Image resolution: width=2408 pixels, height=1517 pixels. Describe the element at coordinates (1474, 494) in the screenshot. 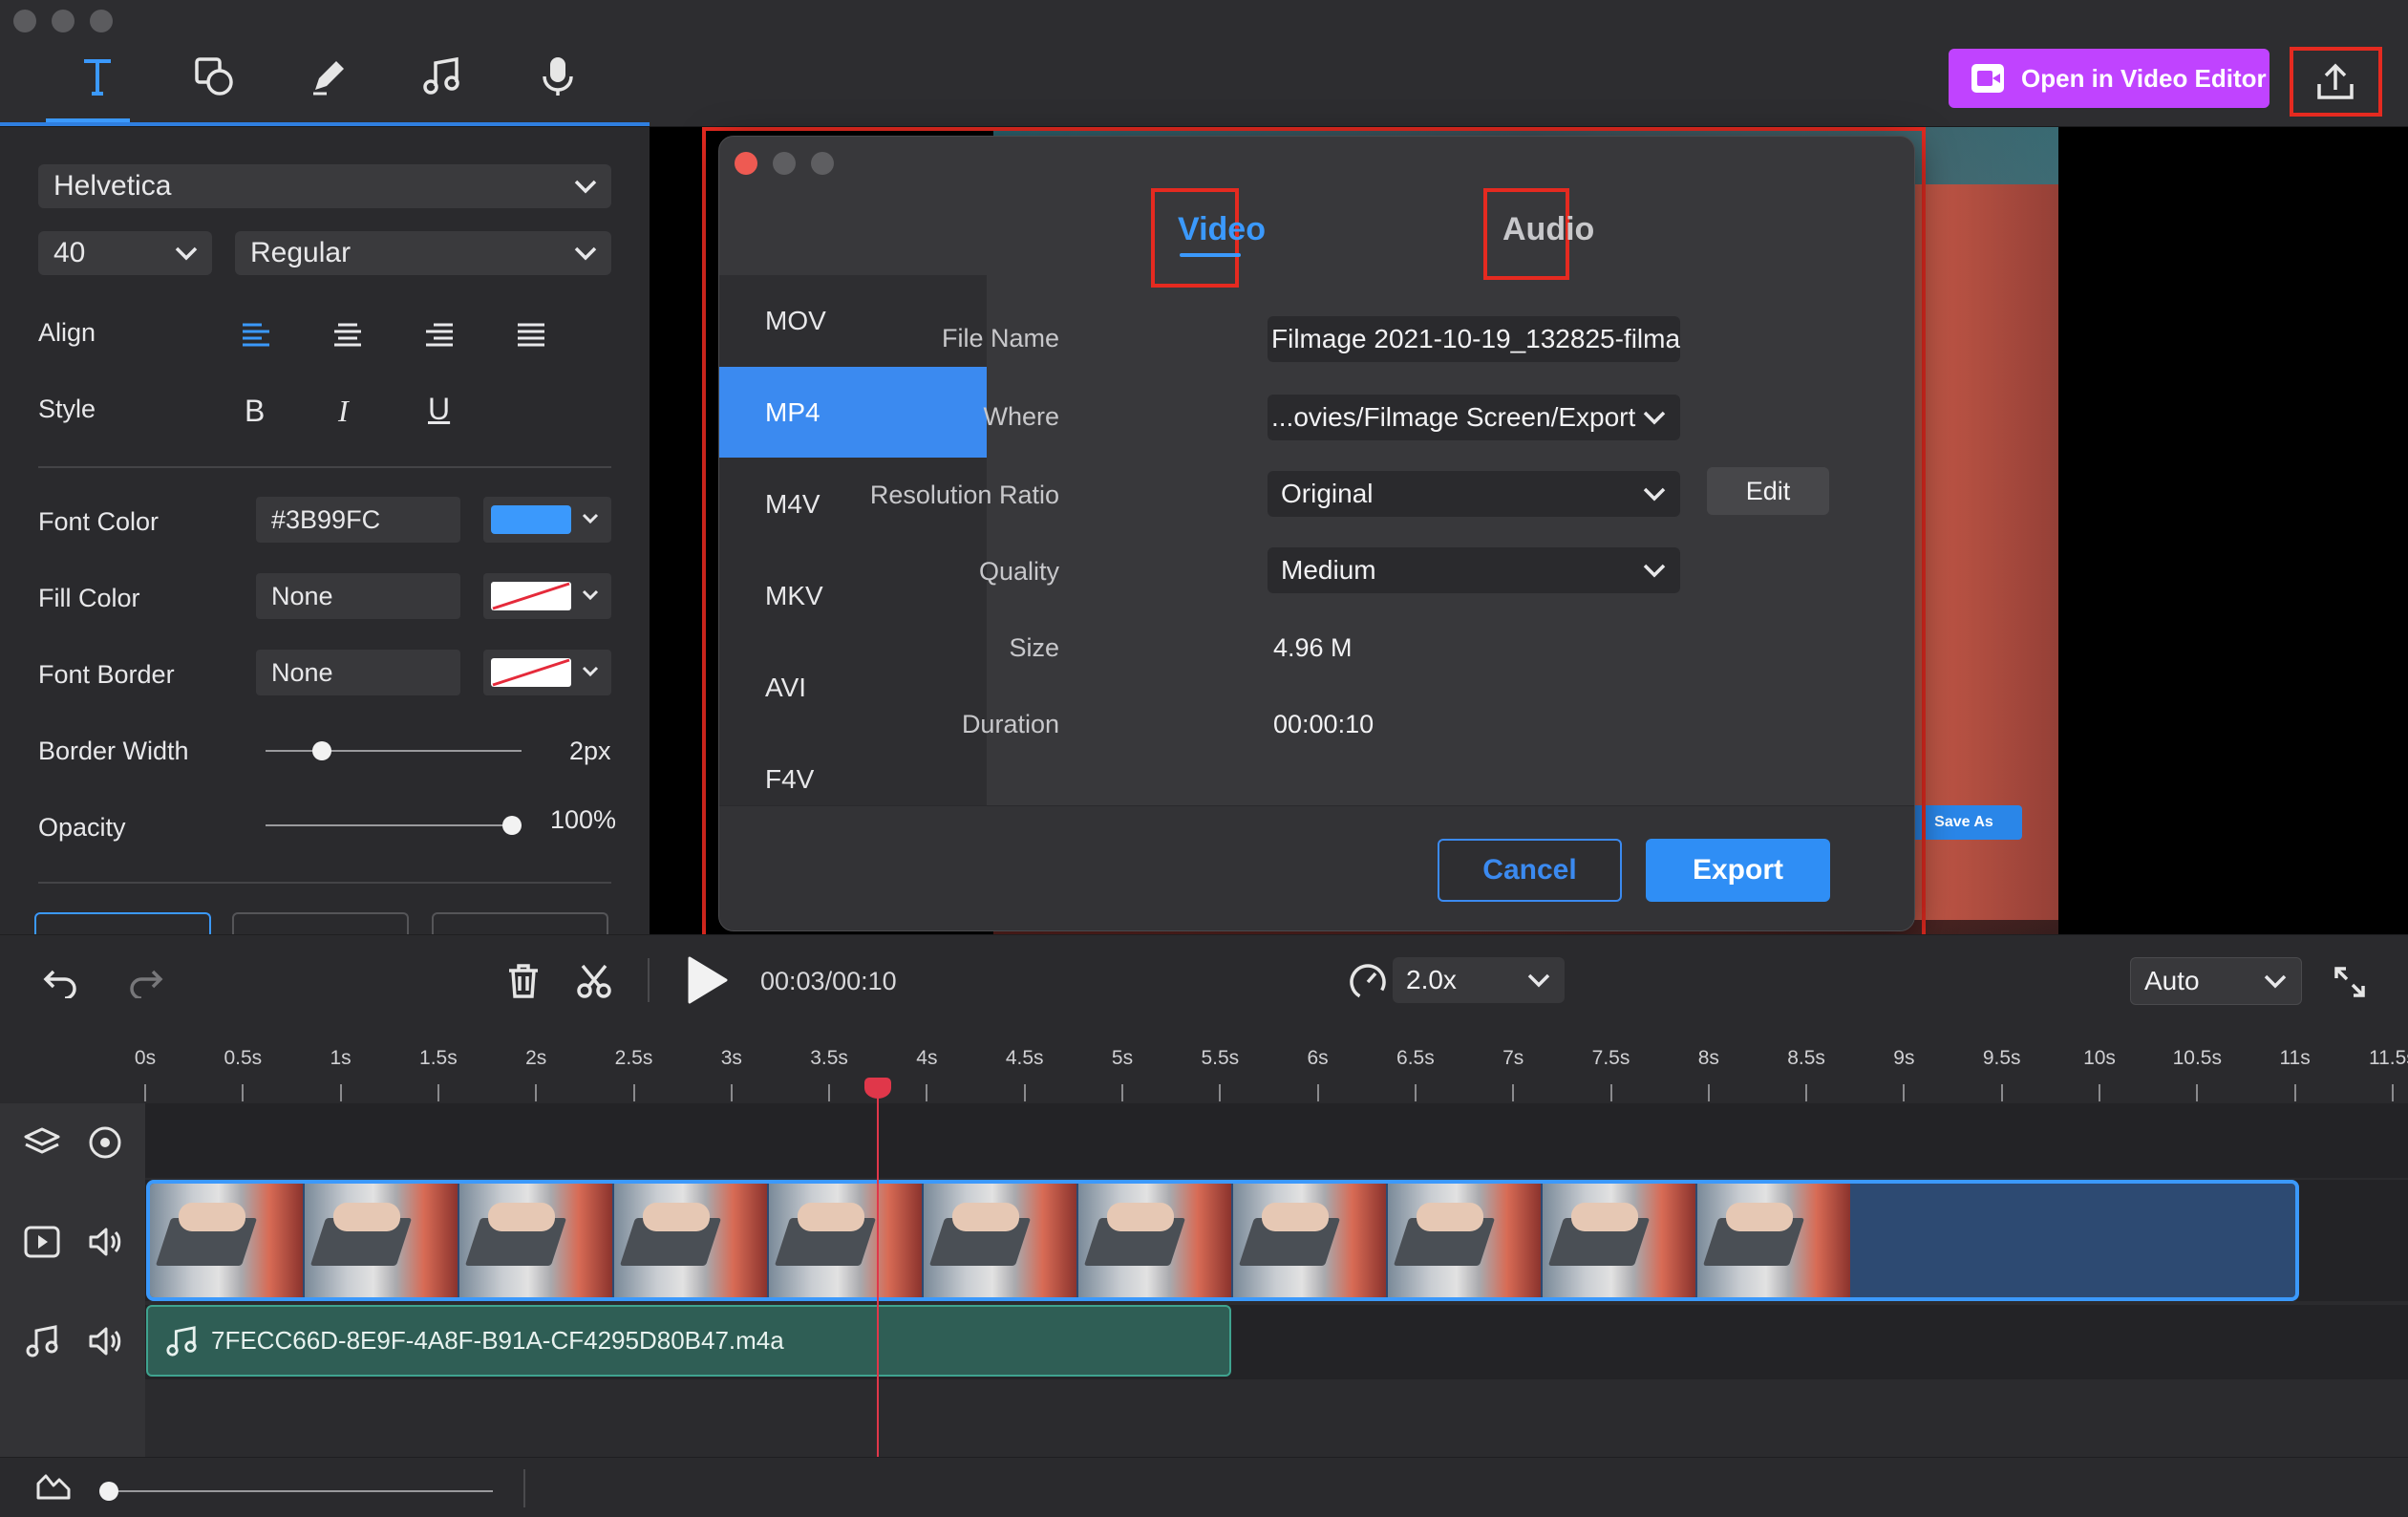

I see `resolution-ratio-select: Original` at that location.